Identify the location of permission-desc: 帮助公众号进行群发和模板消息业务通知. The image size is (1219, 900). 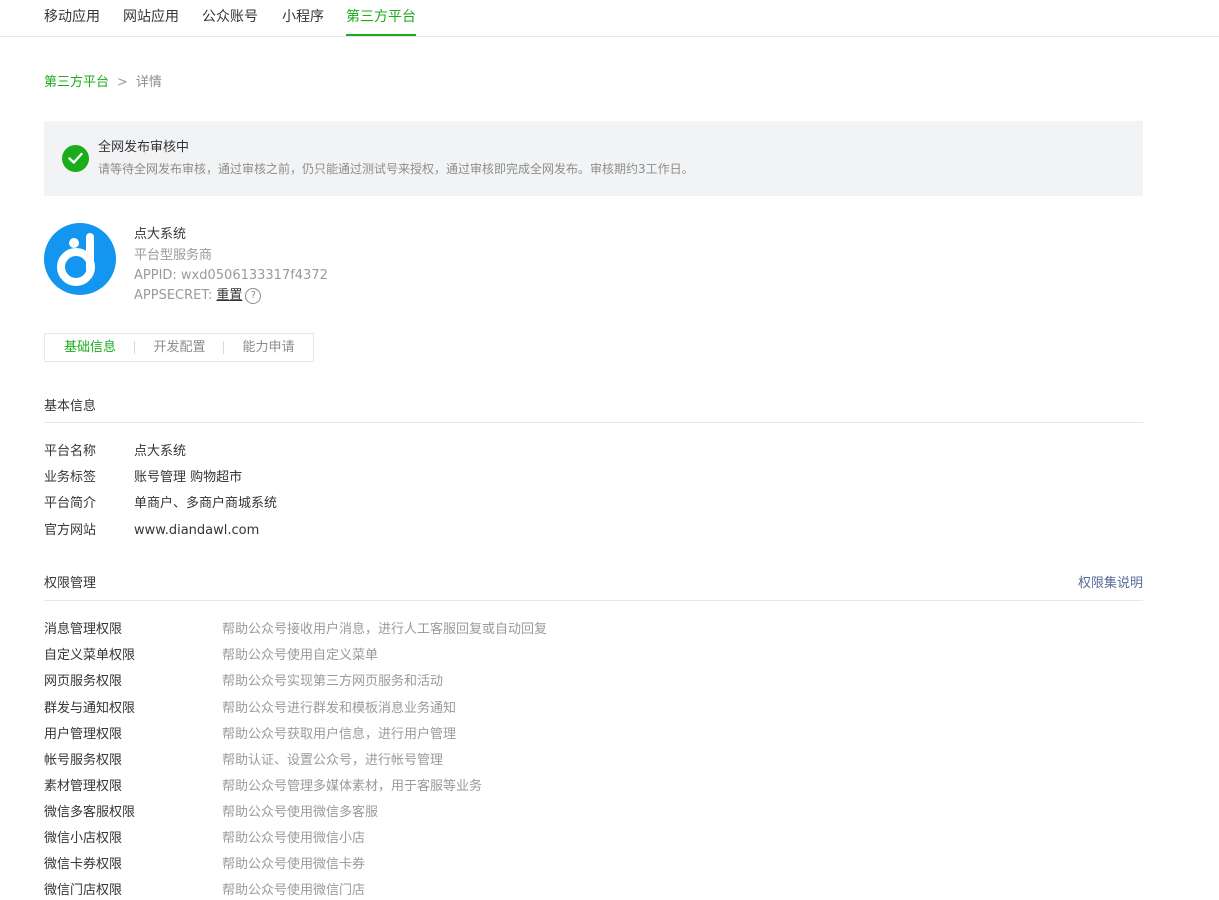
(339, 708).